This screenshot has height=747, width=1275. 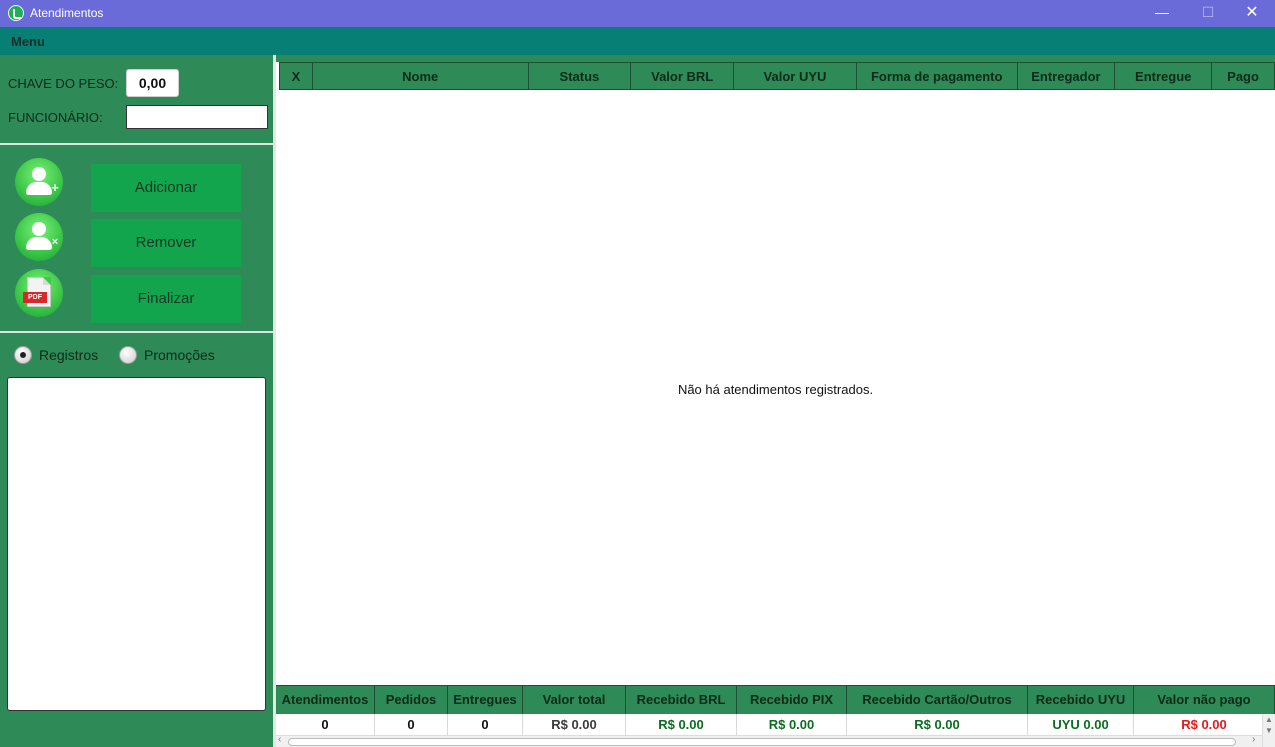 What do you see at coordinates (775, 389) in the screenshot?
I see `empty-message: Não há atendimentos registrados.` at bounding box center [775, 389].